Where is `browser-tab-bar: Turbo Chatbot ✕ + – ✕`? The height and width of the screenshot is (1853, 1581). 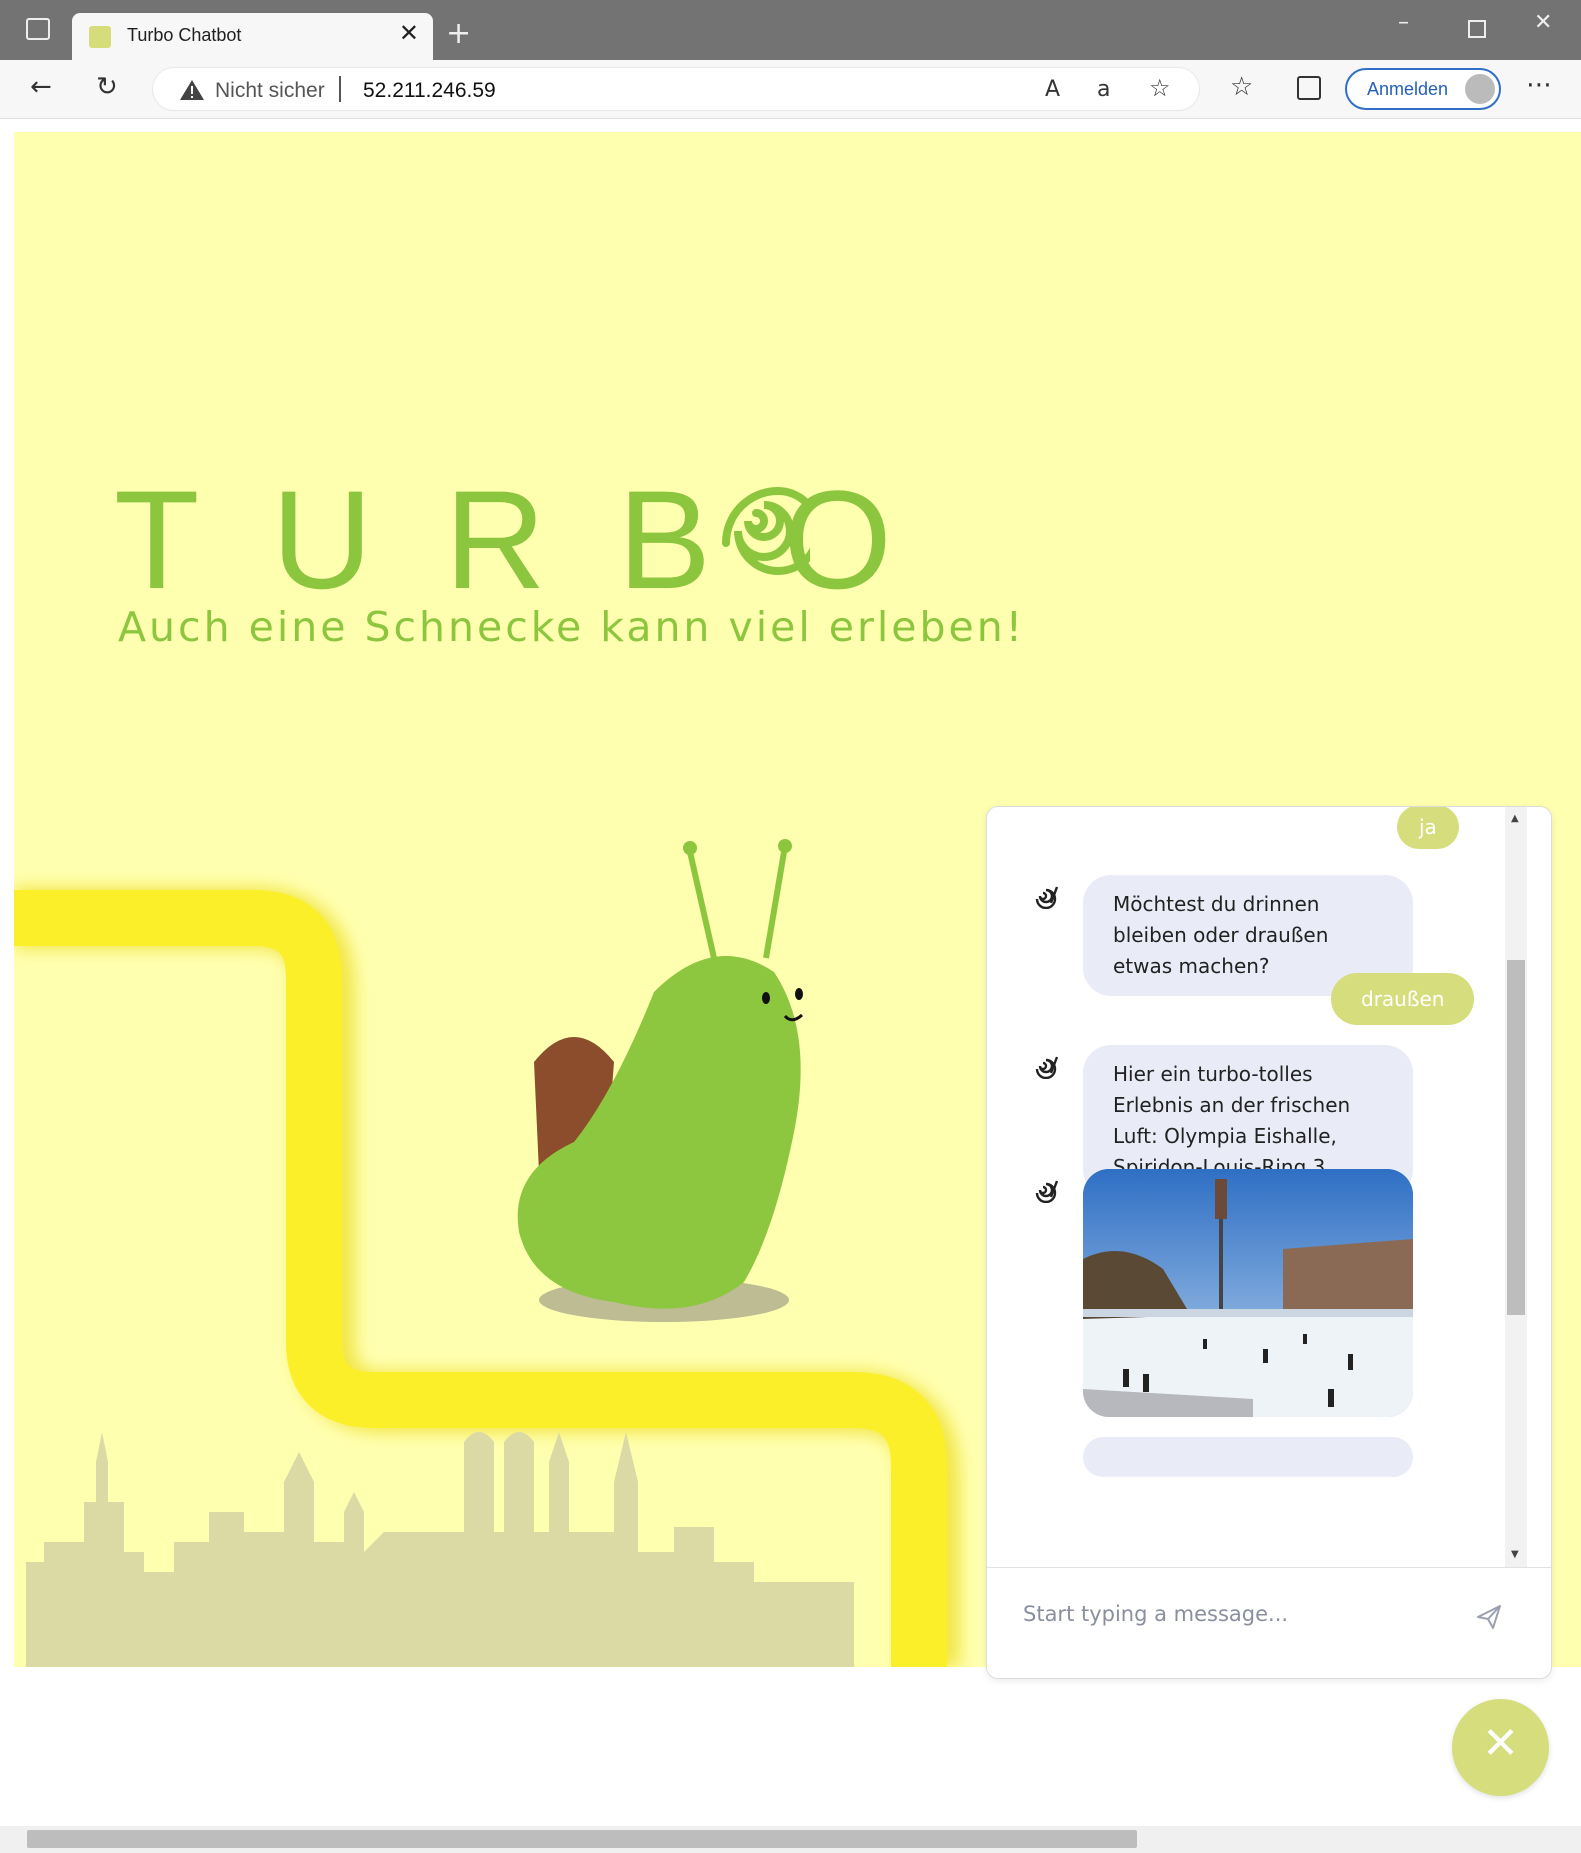
browser-tab-bar: Turbo Chatbot ✕ + – ✕ is located at coordinates (790, 30).